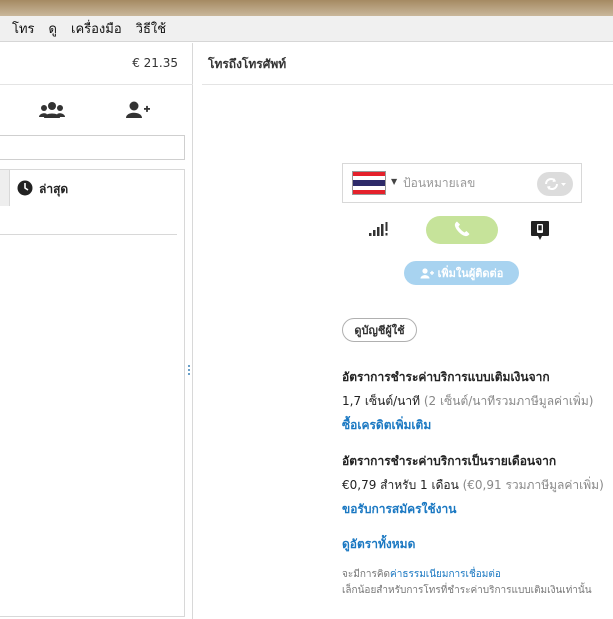  Describe the element at coordinates (54, 189) in the screenshot. I see `tab-recent-label: ล่าสุด` at that location.